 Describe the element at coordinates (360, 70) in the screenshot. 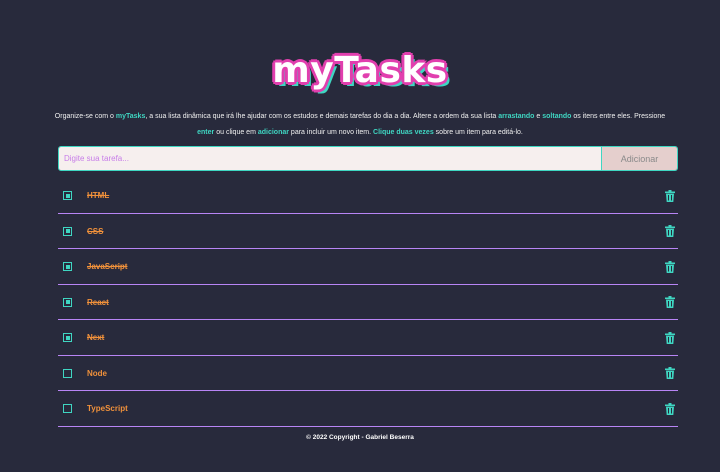

I see `app-logo: myTasks` at that location.